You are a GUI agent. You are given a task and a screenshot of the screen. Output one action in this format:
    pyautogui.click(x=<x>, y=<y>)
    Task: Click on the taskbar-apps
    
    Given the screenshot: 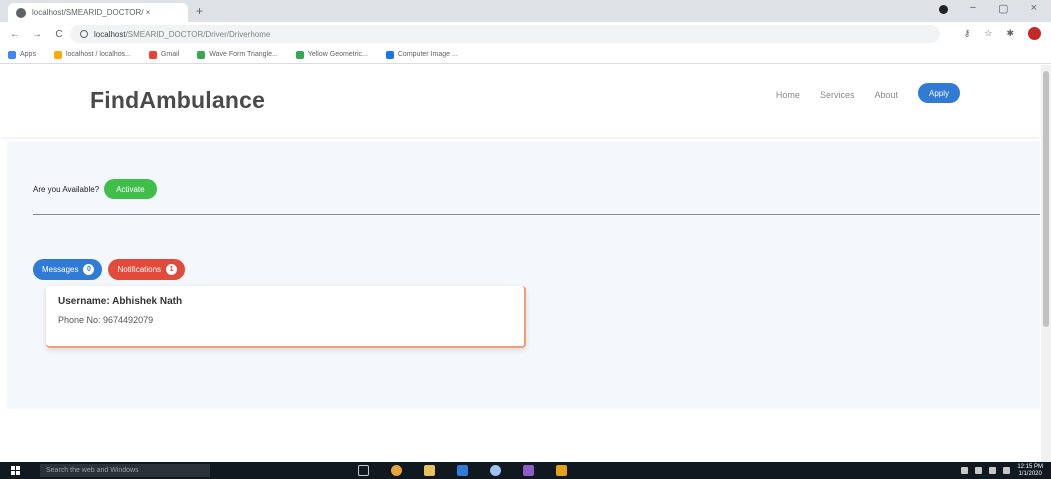 What is the action you would take?
    pyautogui.click(x=462, y=470)
    